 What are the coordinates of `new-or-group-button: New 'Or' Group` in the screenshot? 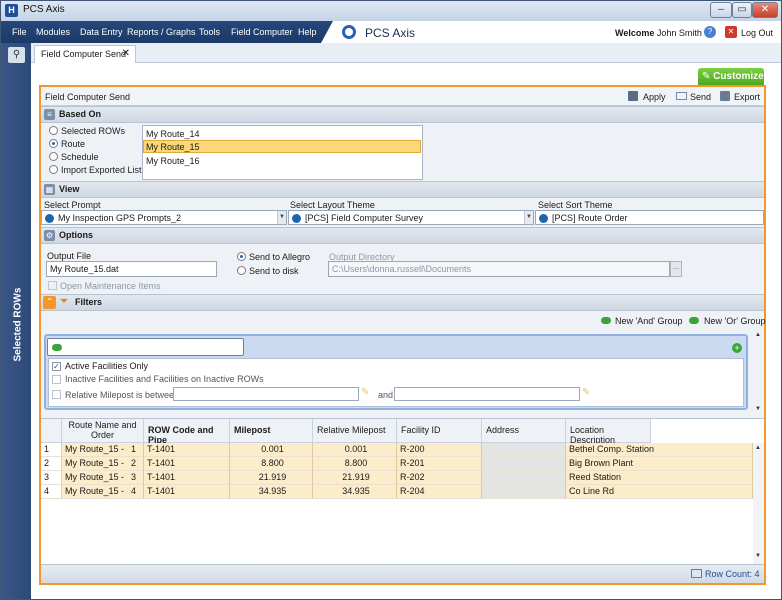 It's located at (734, 321).